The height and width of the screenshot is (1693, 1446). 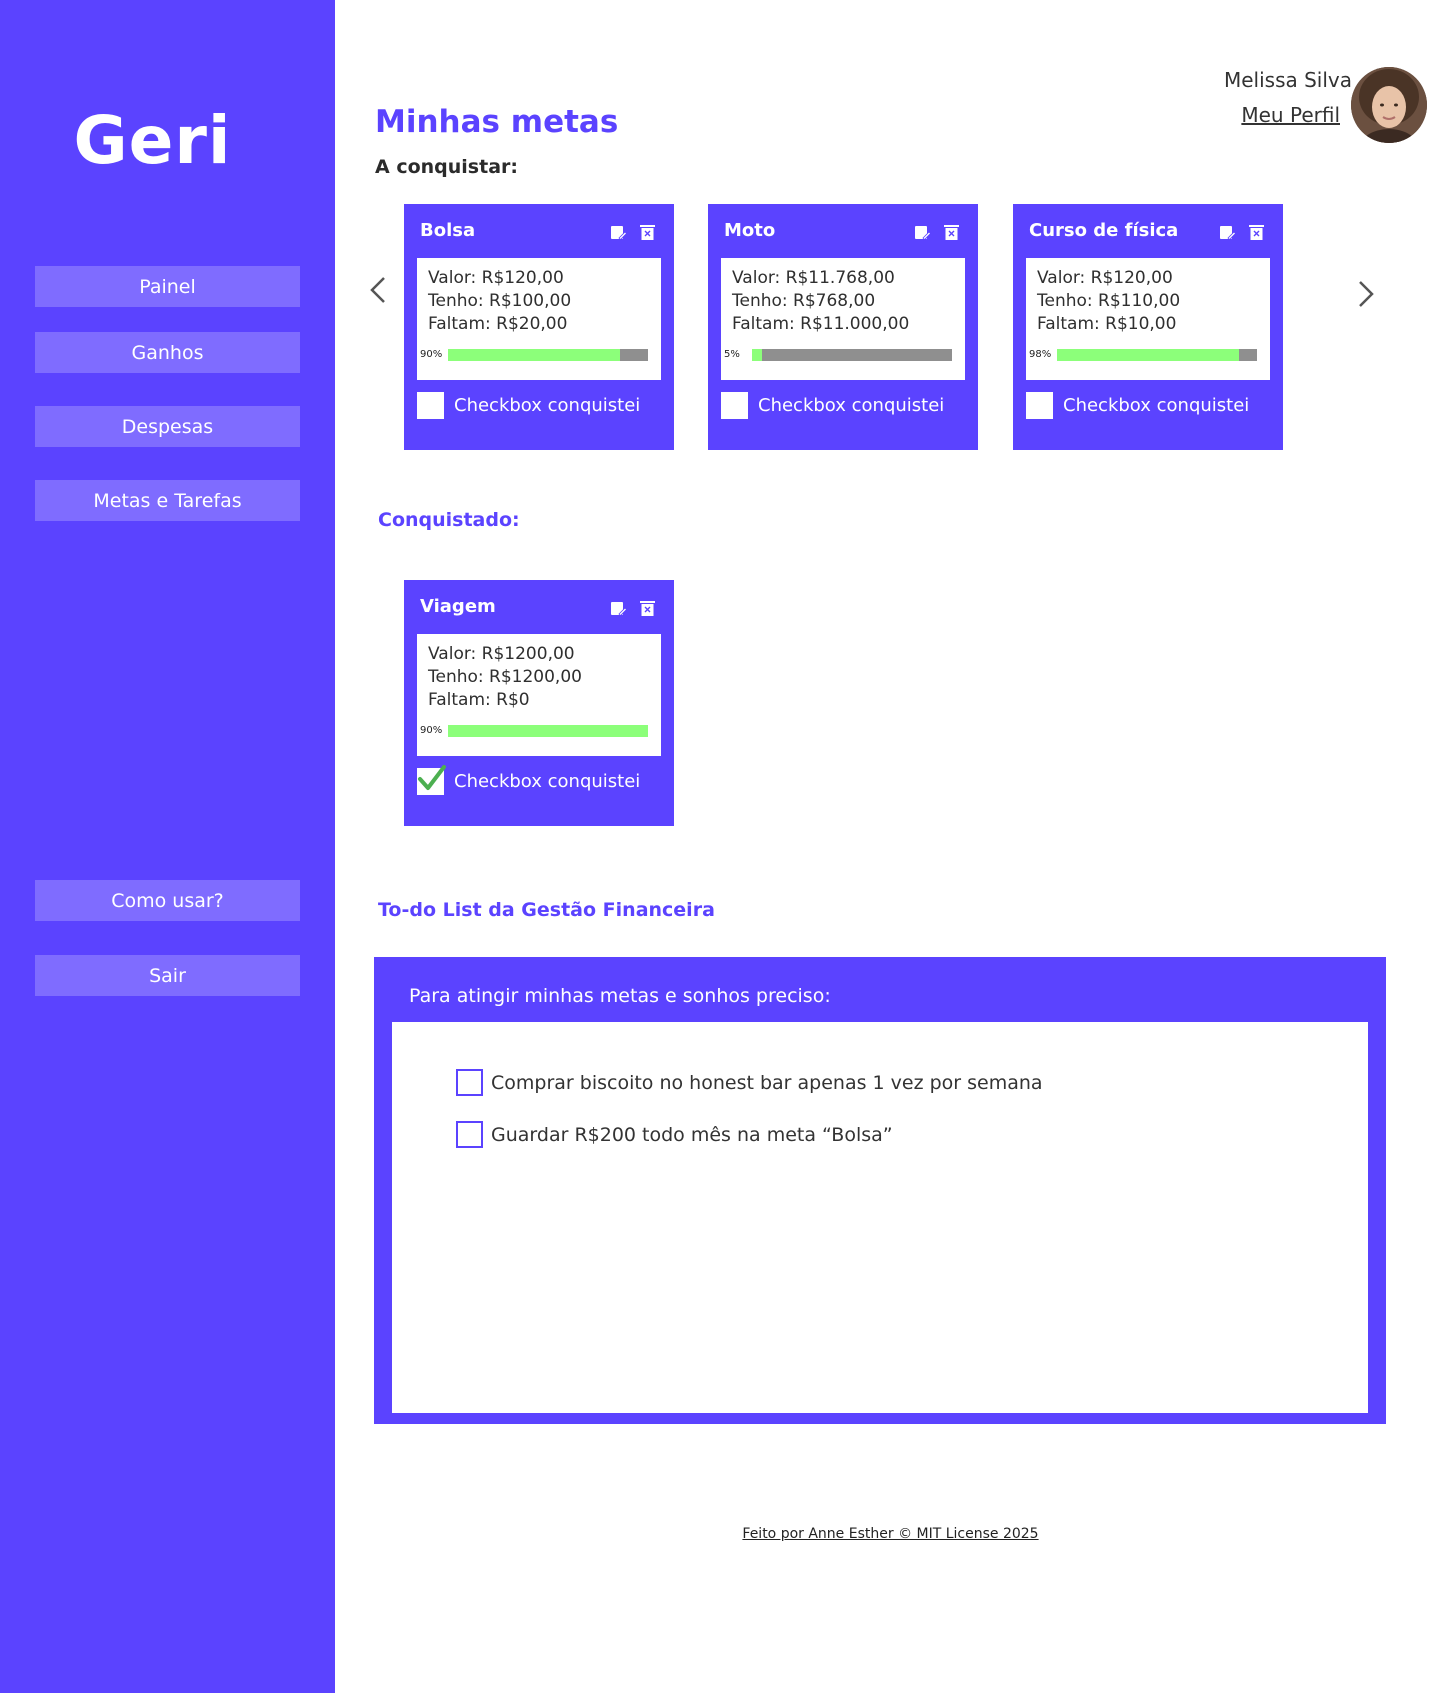 What do you see at coordinates (732, 354) in the screenshot?
I see `progress-percent: 5%` at bounding box center [732, 354].